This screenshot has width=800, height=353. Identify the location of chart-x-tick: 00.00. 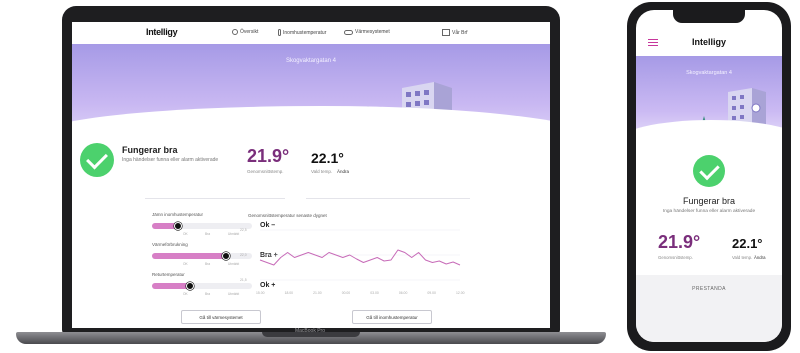
(346, 293).